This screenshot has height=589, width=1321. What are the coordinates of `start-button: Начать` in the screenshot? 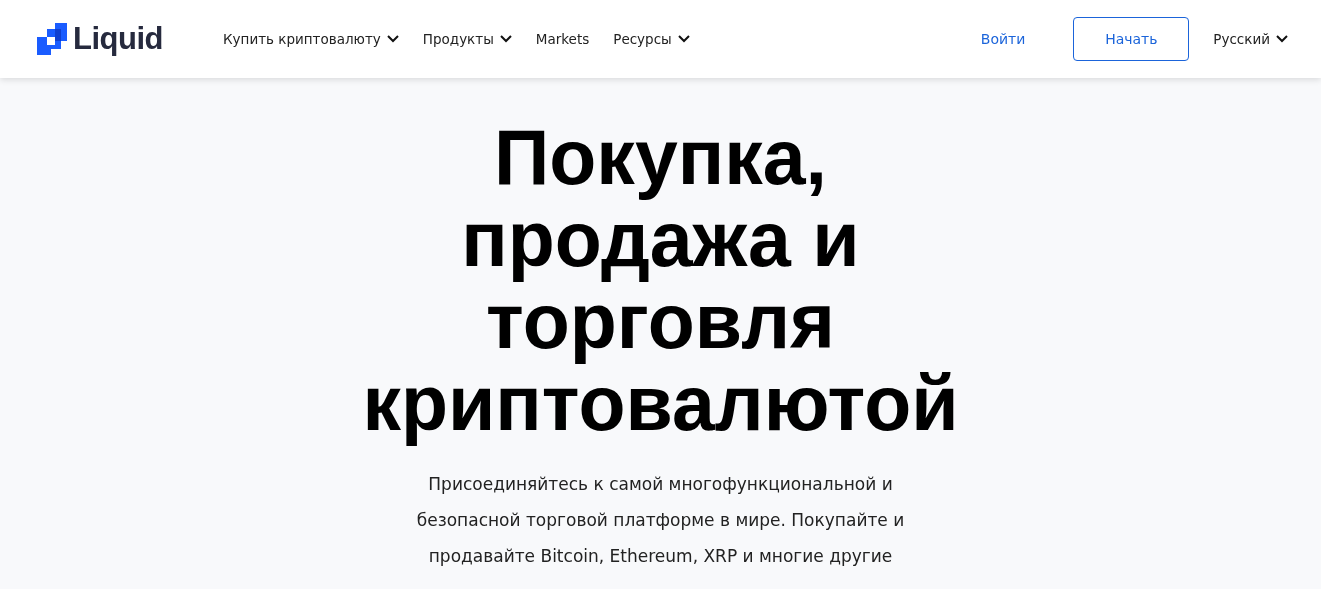 It's located at (1131, 39).